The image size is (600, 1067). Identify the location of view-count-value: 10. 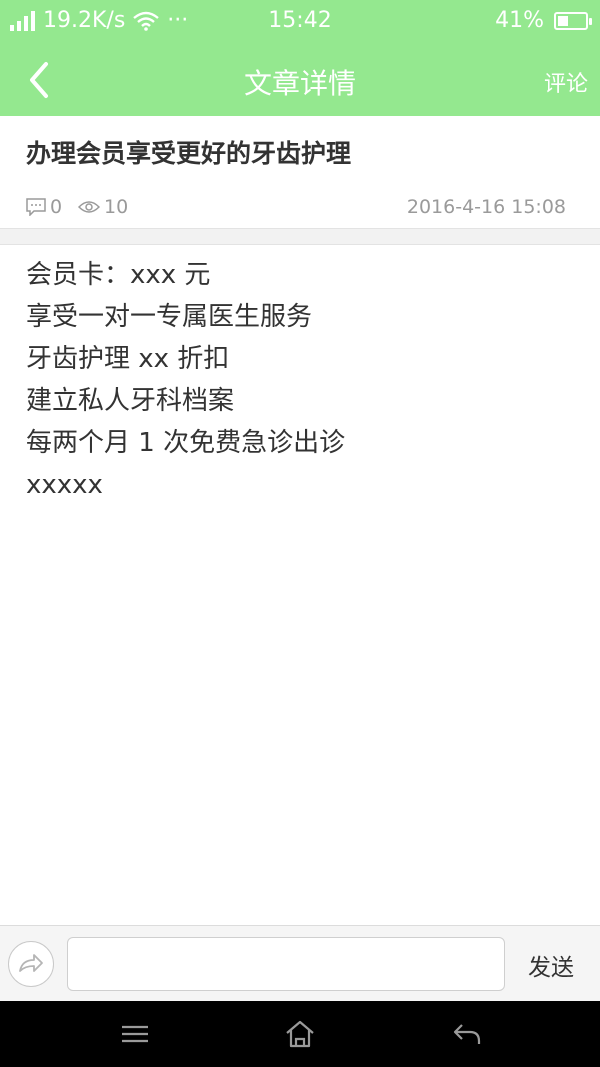
(116, 207).